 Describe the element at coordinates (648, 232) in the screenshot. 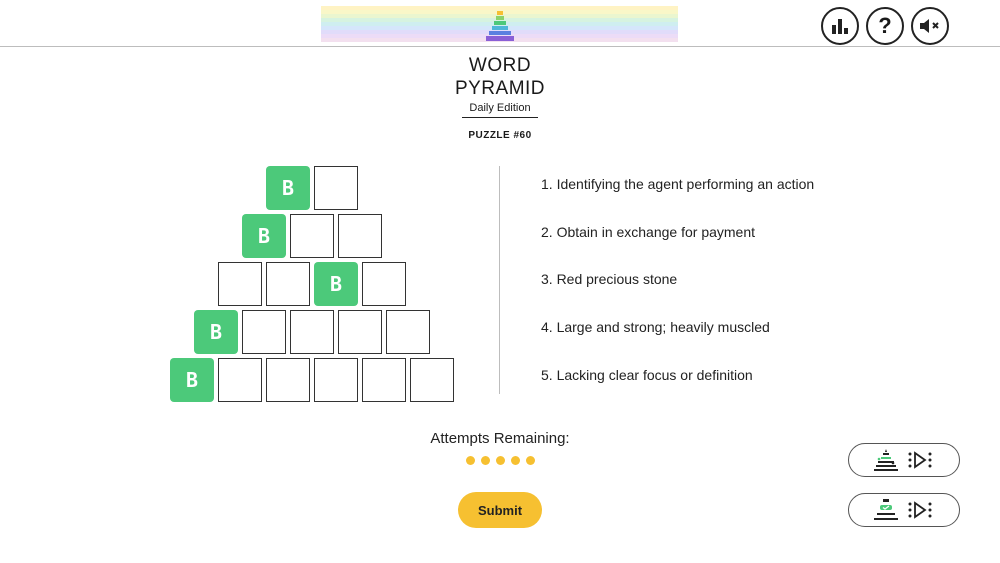

I see `clue-2: 2. Obtain in exchange for payment` at that location.